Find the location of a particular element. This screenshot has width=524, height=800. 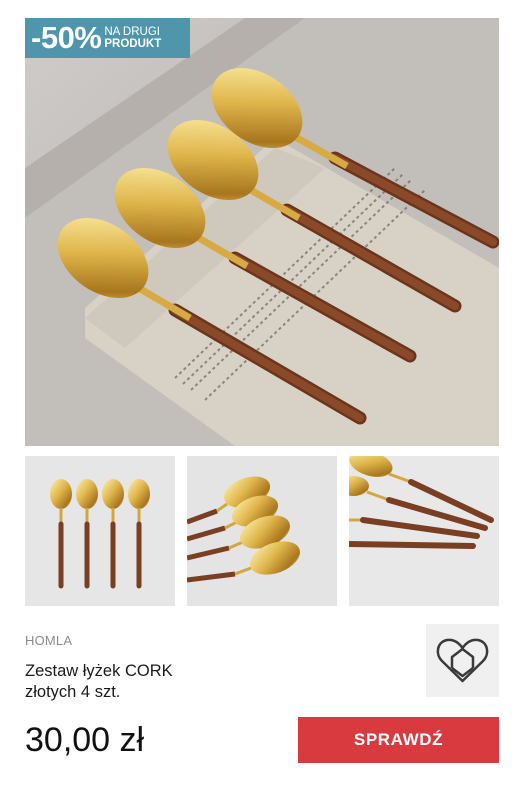

discount-caption-line1: NA DRUGI is located at coordinates (132, 31).